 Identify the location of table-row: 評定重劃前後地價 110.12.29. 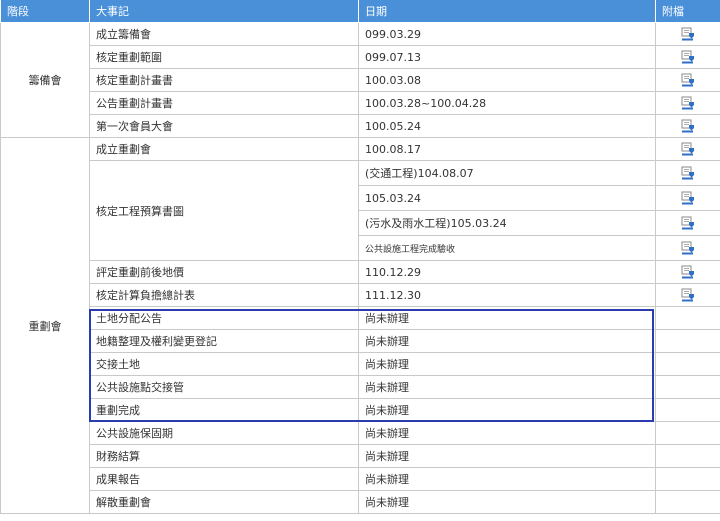
(360, 272).